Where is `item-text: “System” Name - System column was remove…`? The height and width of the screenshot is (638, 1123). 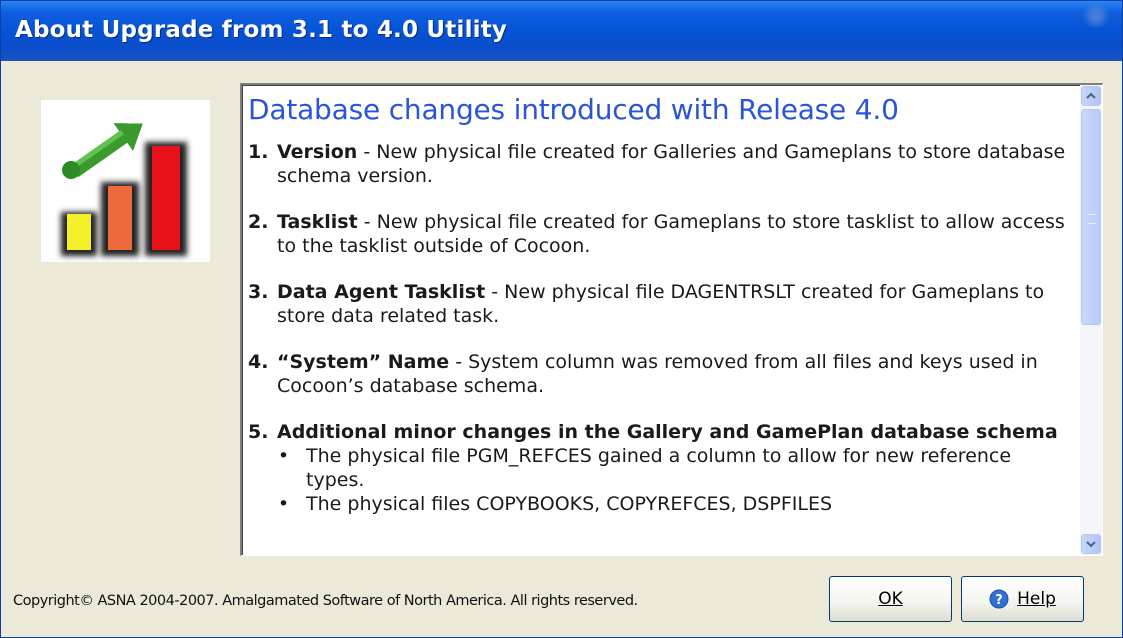 item-text: “System” Name - System column was remove… is located at coordinates (672, 374).